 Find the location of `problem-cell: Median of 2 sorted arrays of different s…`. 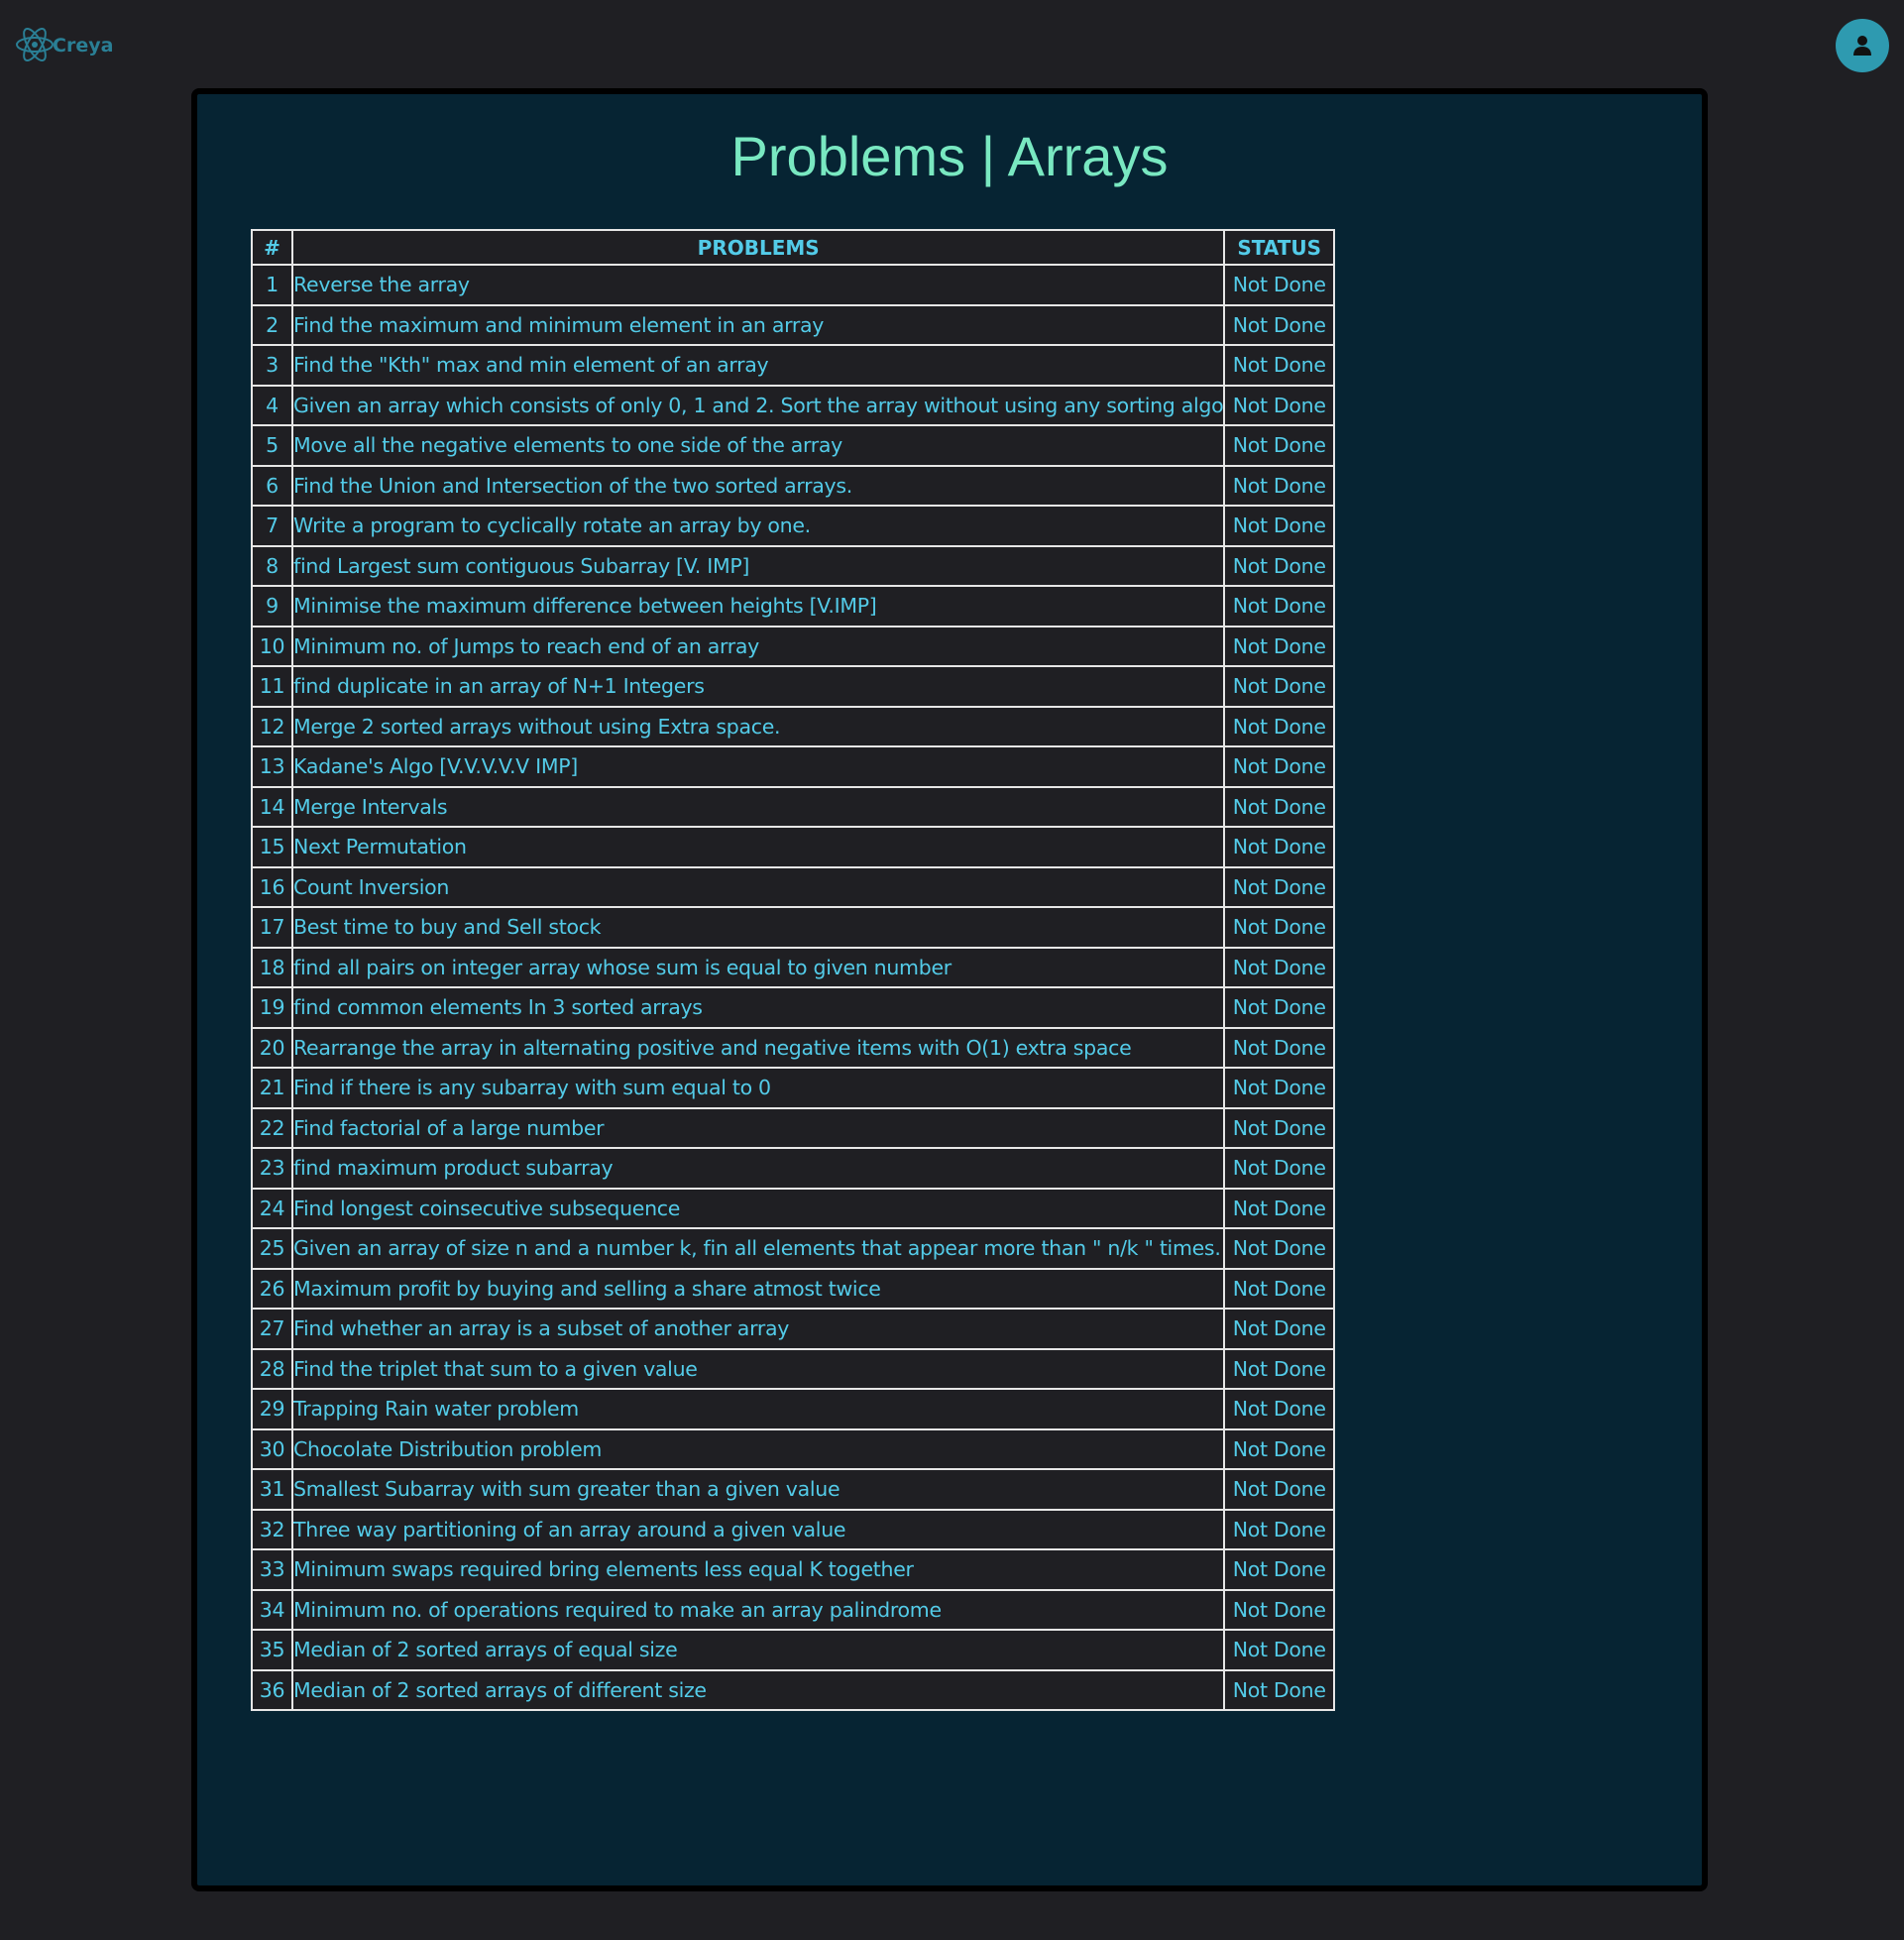

problem-cell: Median of 2 sorted arrays of different s… is located at coordinates (758, 1689).